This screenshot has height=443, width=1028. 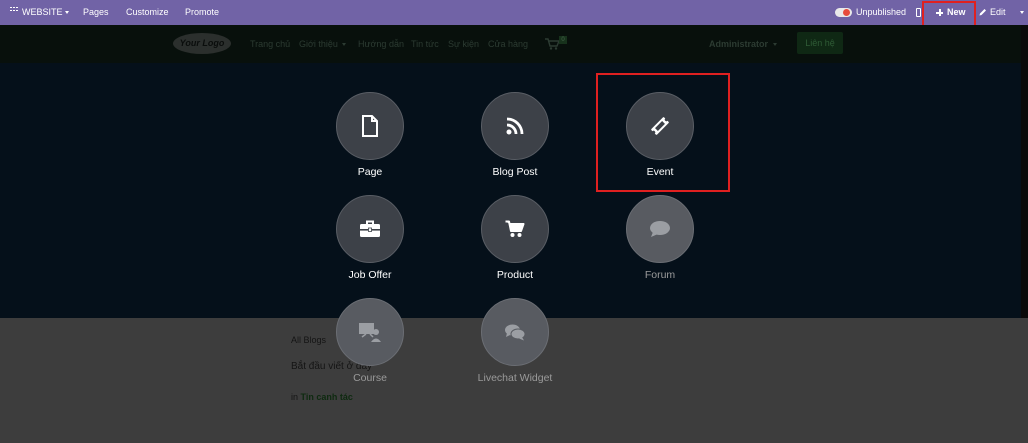 I want to click on module-livechat-widget-label: Livechat Widget, so click(x=515, y=378).